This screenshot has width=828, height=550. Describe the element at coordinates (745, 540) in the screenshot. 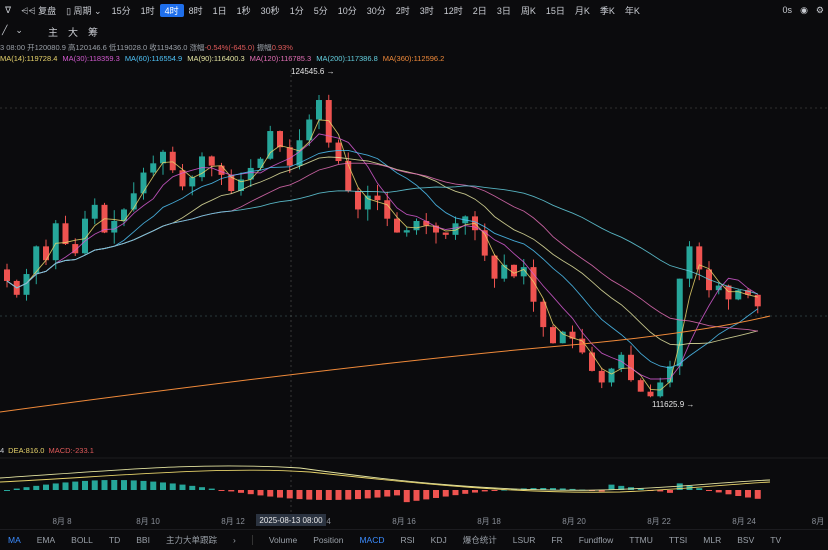

I see `sub-indicator-tab: BSV` at that location.